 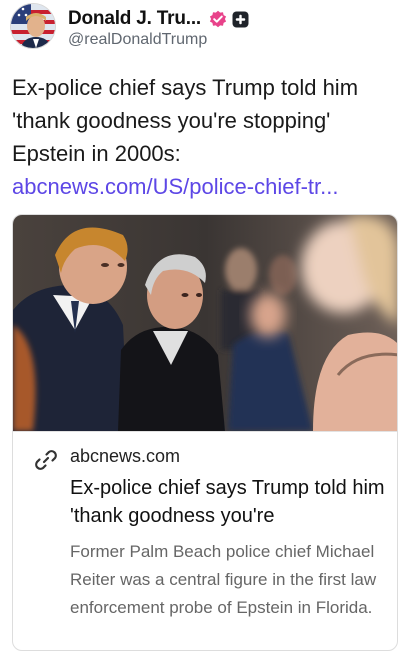 I want to click on plus-badge-icon, so click(x=240, y=19).